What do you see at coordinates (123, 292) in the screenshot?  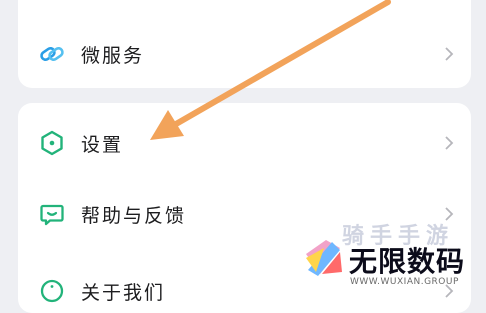 I see `menu-item-label: 关于我们` at bounding box center [123, 292].